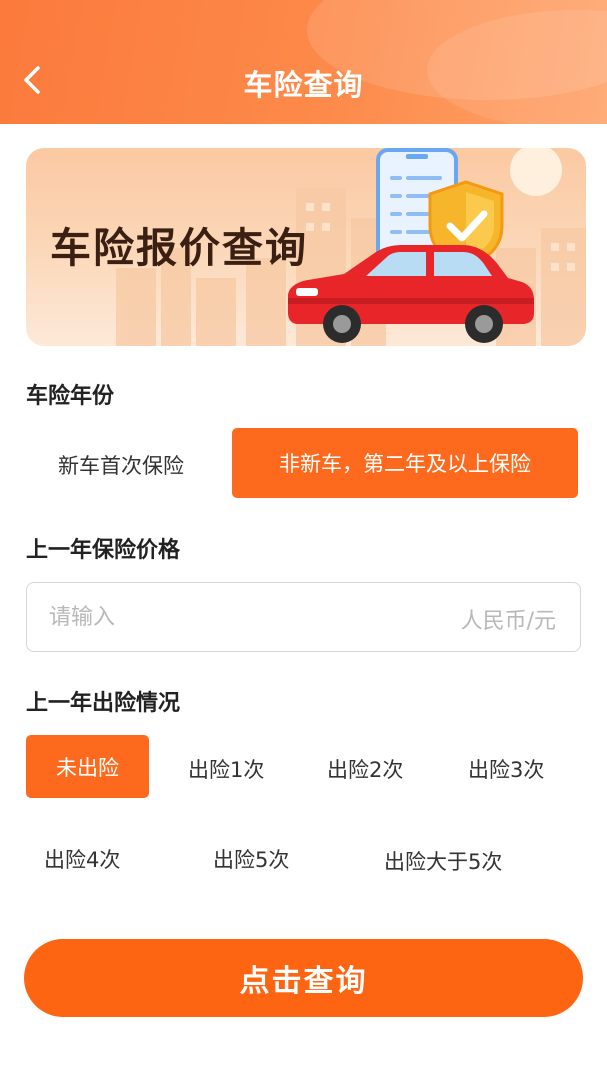 This screenshot has width=607, height=1080. What do you see at coordinates (103, 550) in the screenshot?
I see `last-price-label: 上一年保险价格` at bounding box center [103, 550].